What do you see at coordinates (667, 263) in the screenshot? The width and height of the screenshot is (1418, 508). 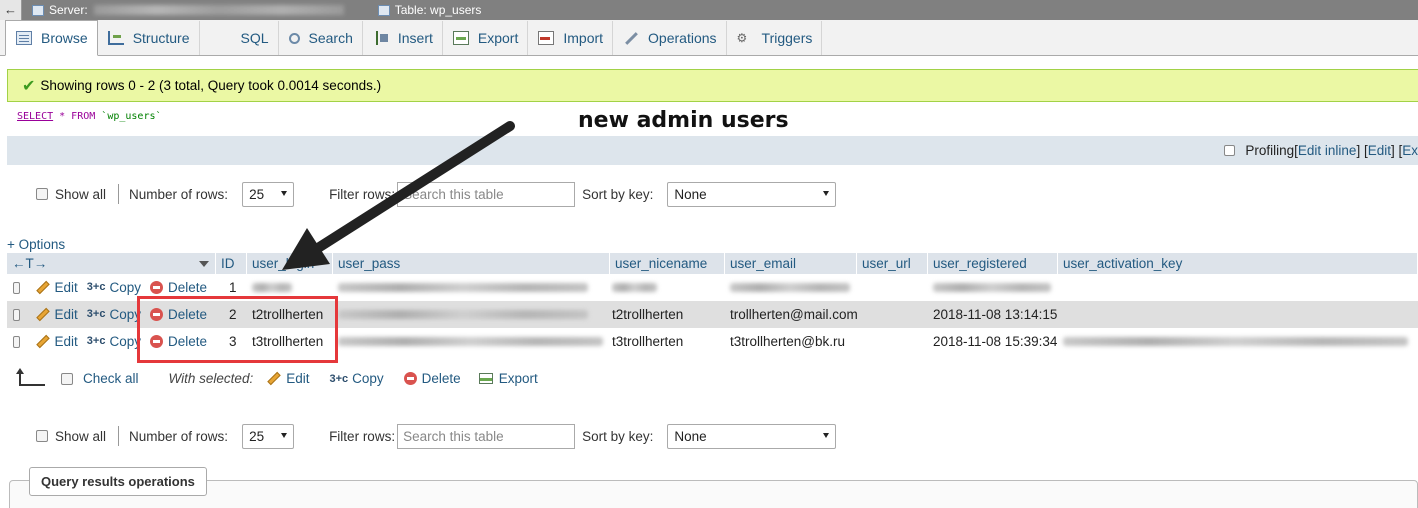 I see `column-header-user-nicename: user_nicename` at bounding box center [667, 263].